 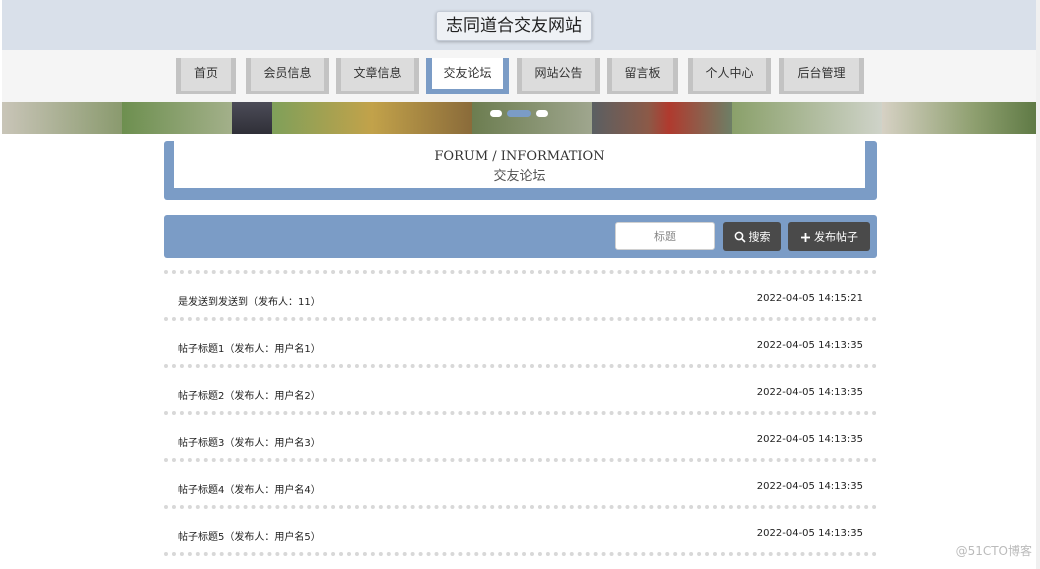 I want to click on nav-item-announcements: 网站公告, so click(x=558, y=76).